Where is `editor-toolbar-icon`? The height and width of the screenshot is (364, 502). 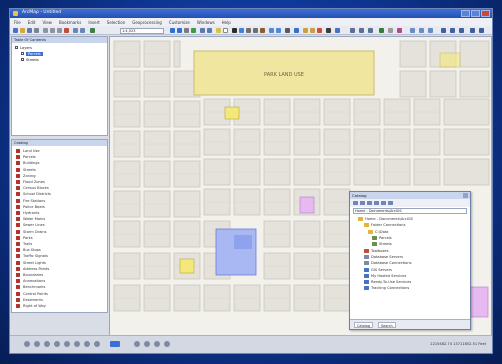 editor-toolbar-icon is located at coordinates (296, 30).